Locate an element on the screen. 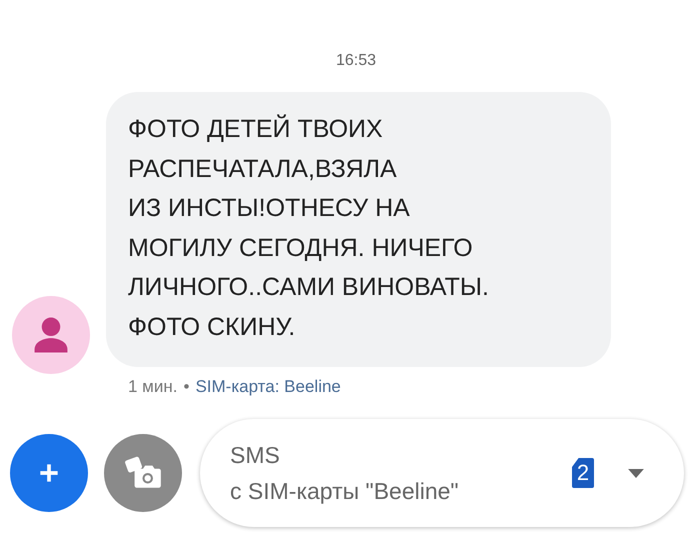 This screenshot has width=700, height=539. avatar-icon is located at coordinates (51, 335).